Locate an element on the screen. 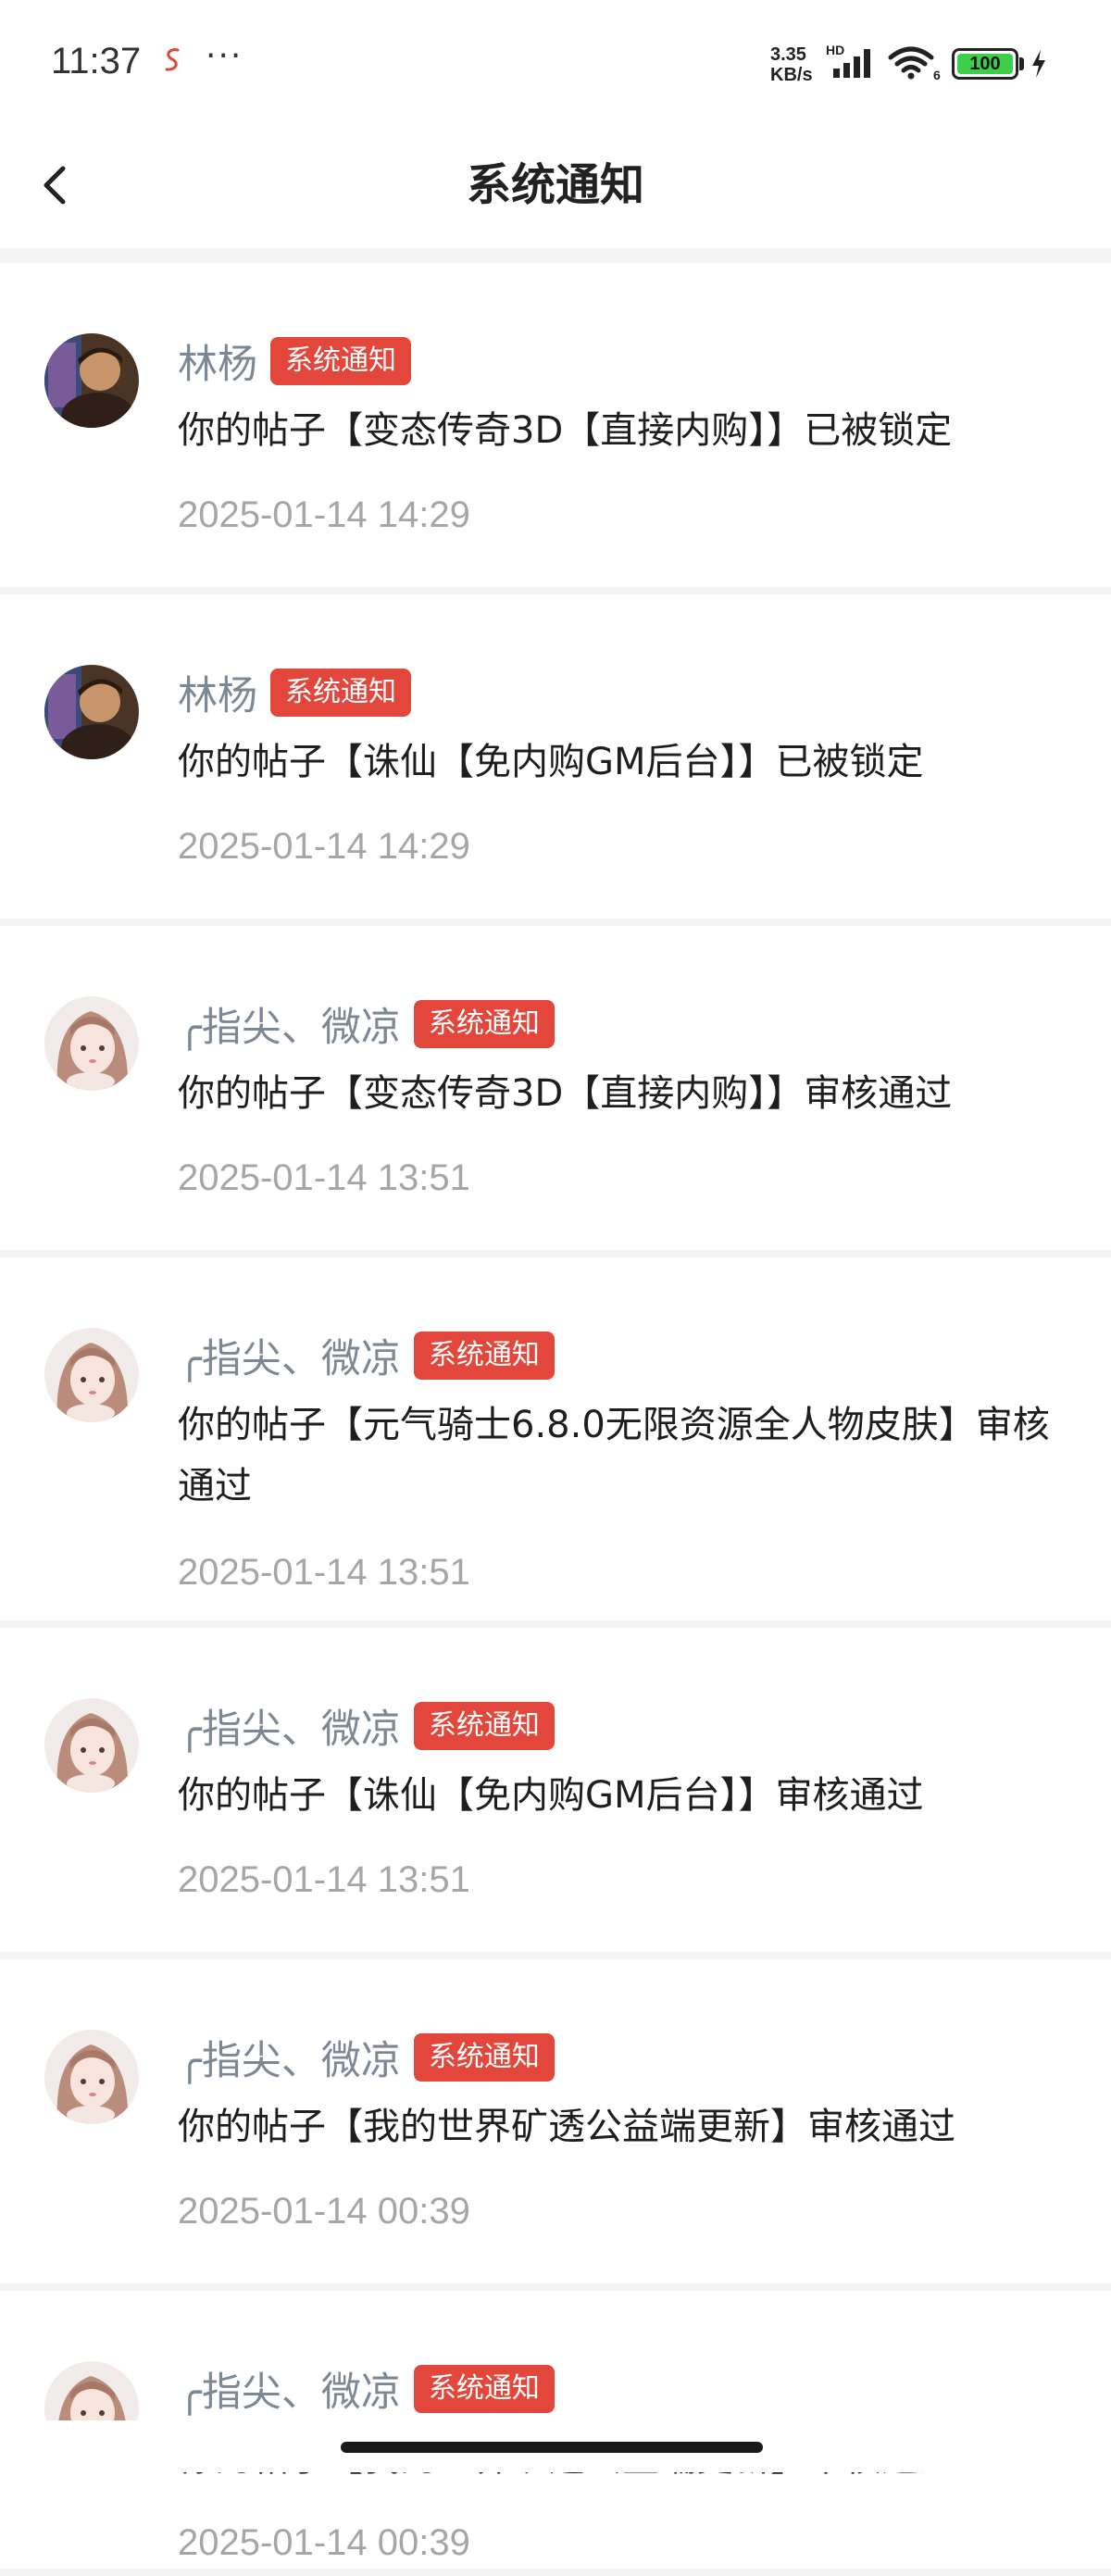 This screenshot has width=1111, height=2576. page-title: 系统通知 is located at coordinates (555, 185).